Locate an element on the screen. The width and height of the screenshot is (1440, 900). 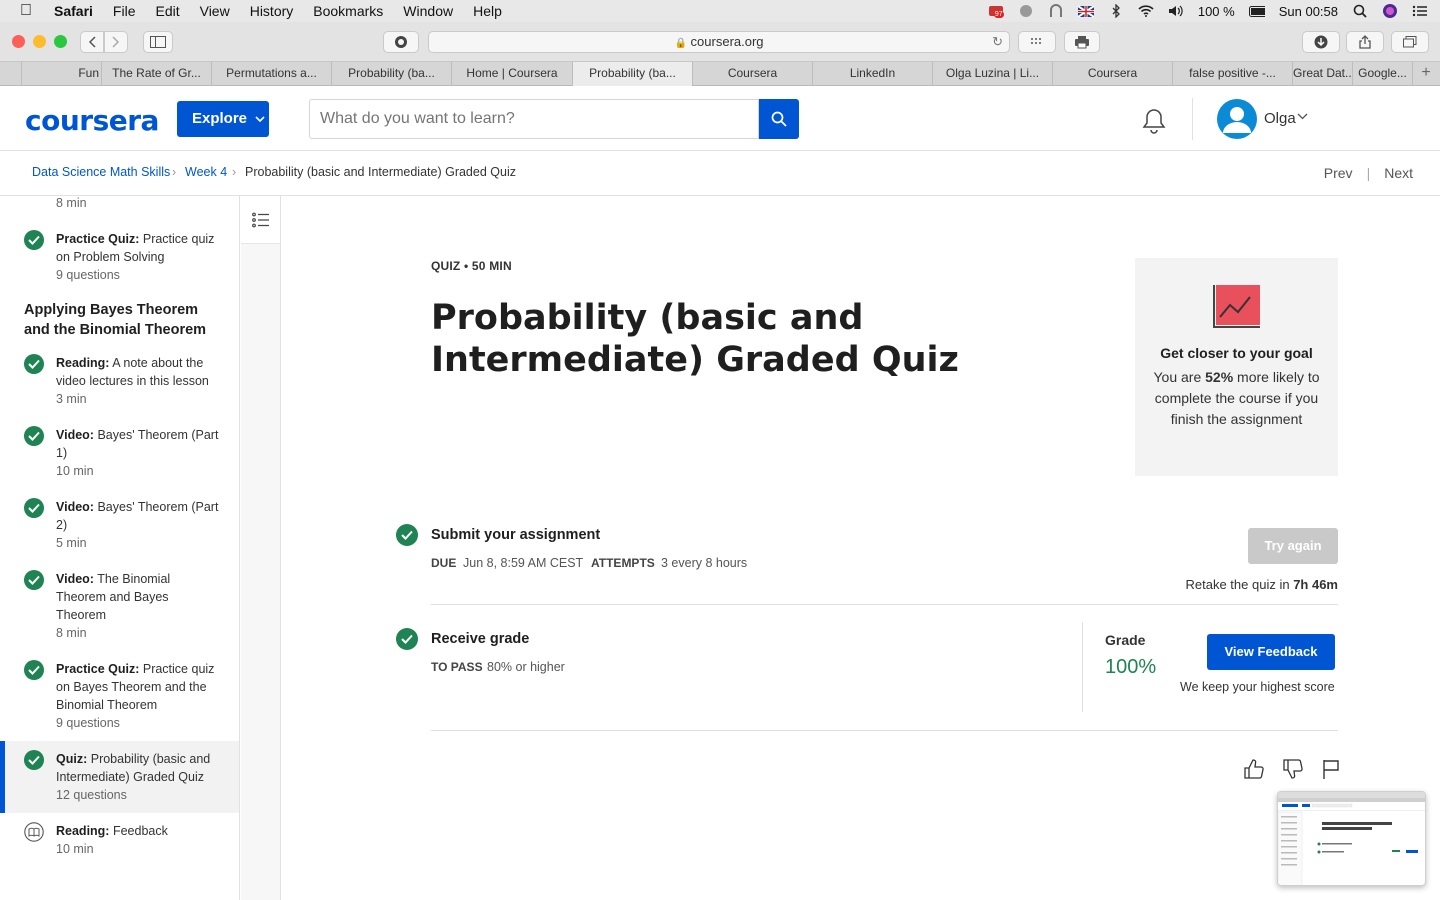
notification-app-icon: 97 is located at coordinates (996, 11).